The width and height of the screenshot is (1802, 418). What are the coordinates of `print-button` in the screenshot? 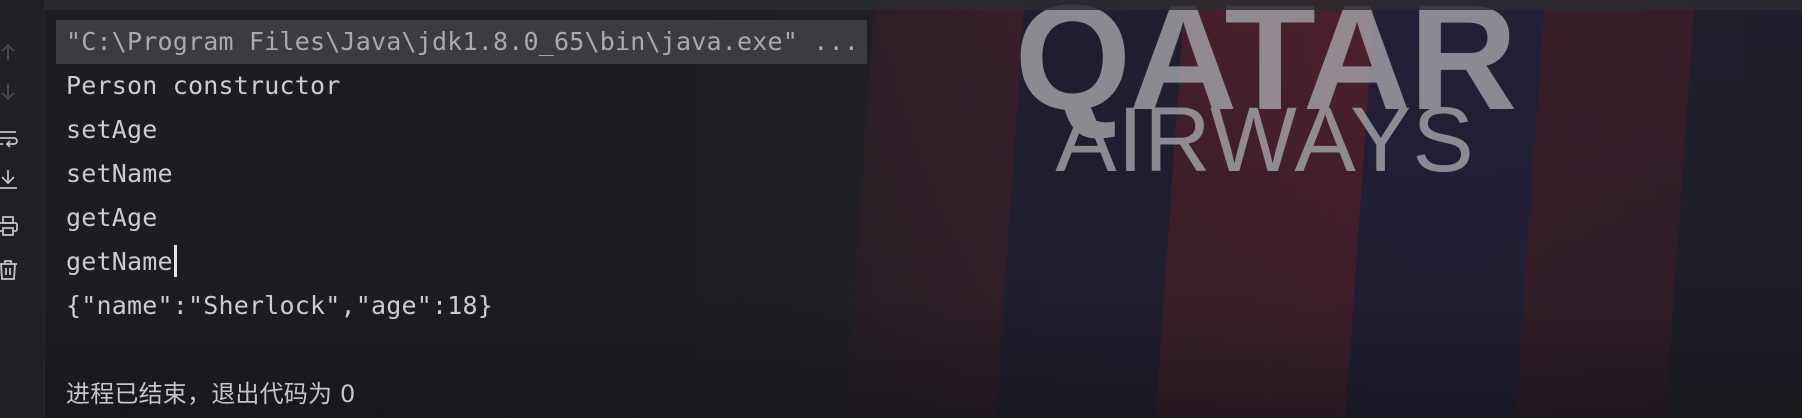 It's located at (11, 226).